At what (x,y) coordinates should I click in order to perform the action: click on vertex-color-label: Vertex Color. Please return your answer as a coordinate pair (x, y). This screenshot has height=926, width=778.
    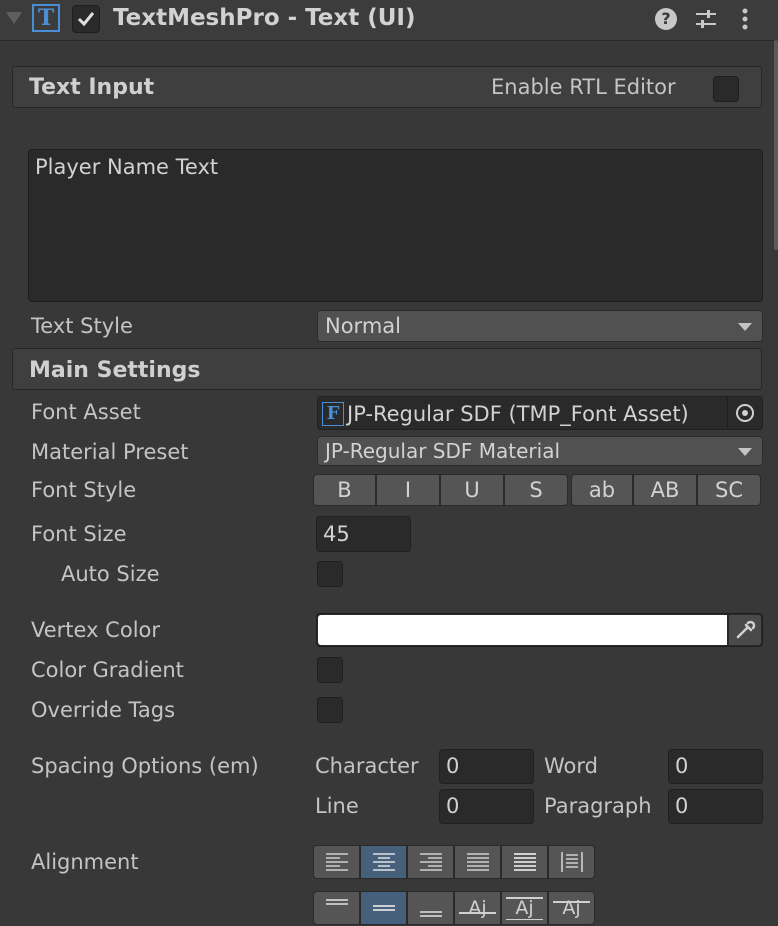
    Looking at the image, I should click on (96, 630).